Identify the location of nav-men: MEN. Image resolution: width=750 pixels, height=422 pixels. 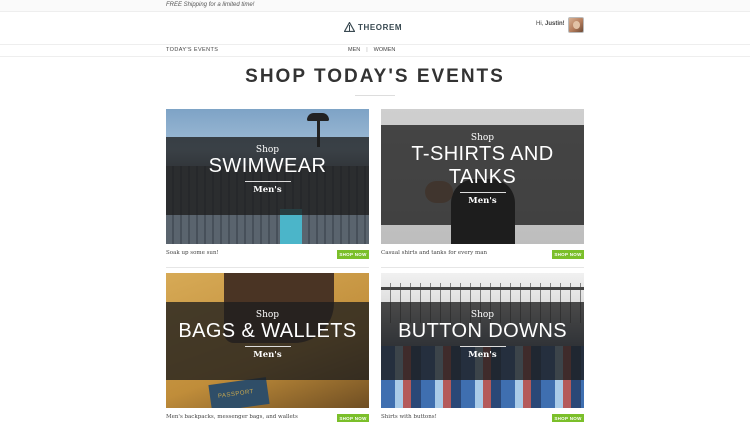
(354, 50).